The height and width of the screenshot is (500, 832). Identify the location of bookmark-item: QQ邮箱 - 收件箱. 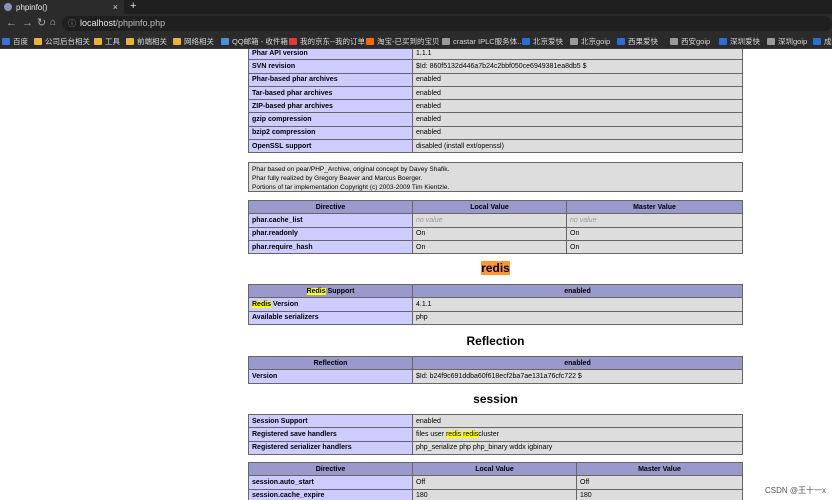
(254, 41).